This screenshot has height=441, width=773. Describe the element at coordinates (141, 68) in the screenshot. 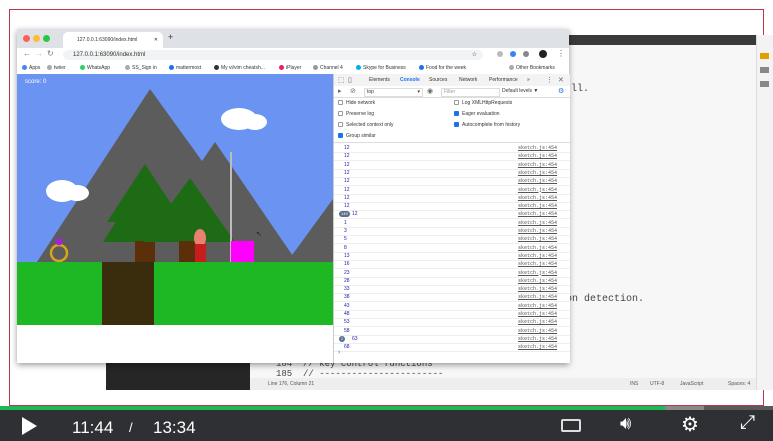

I see `bookmark-item: SS_Sign in` at that location.